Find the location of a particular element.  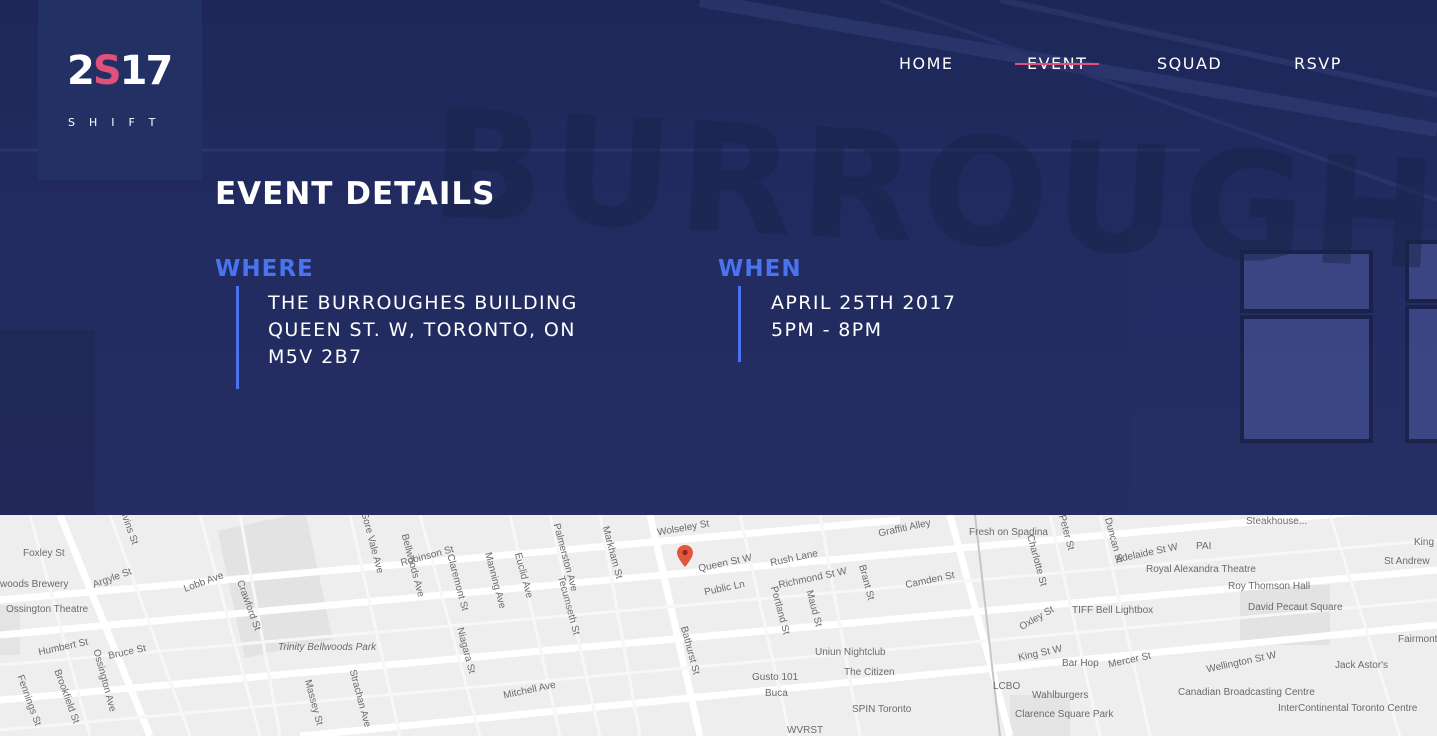

map-label: LCBO is located at coordinates (1007, 686).